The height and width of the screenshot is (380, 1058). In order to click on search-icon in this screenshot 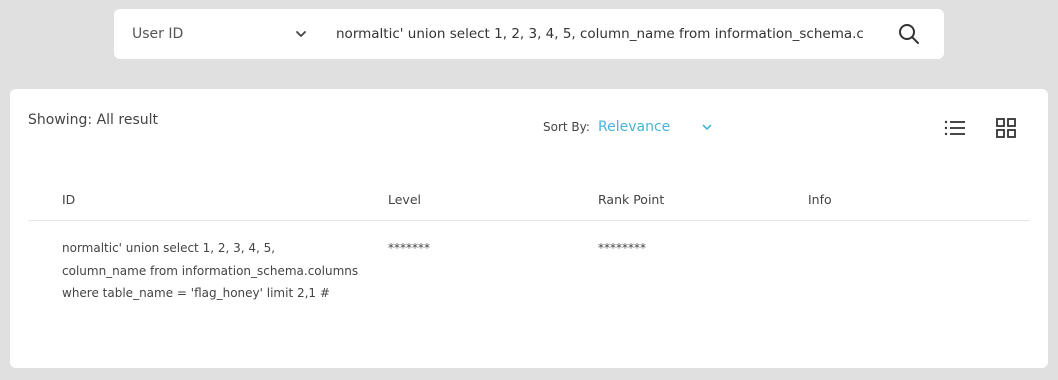, I will do `click(909, 34)`.